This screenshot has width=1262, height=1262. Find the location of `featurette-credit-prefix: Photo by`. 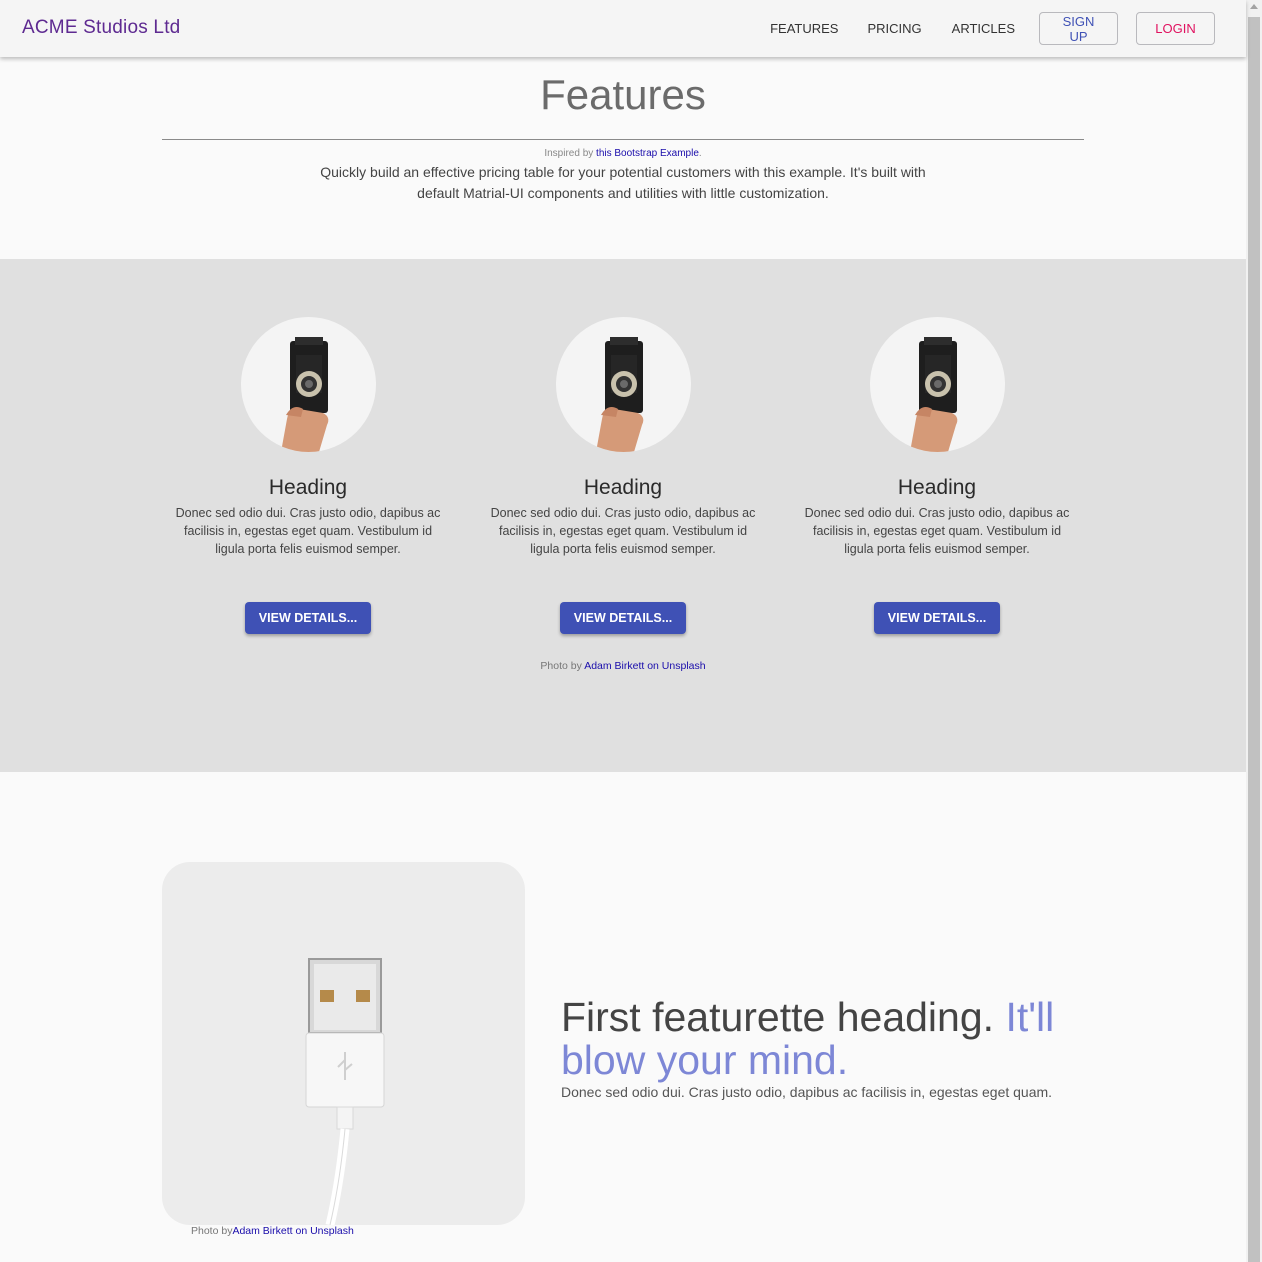

featurette-credit-prefix: Photo by is located at coordinates (212, 1231).